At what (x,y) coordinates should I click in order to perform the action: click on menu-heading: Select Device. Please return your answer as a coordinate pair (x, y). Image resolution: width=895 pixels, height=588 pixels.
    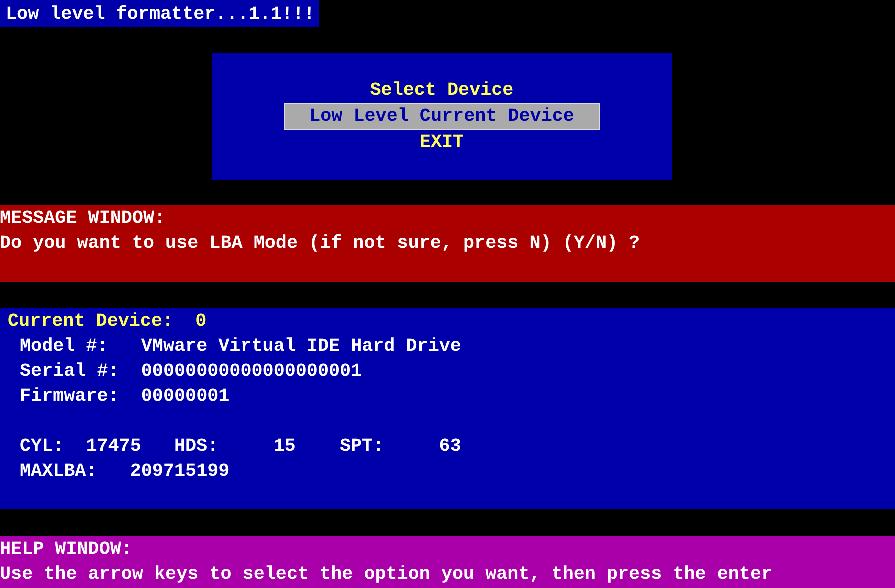
    Looking at the image, I should click on (442, 91).